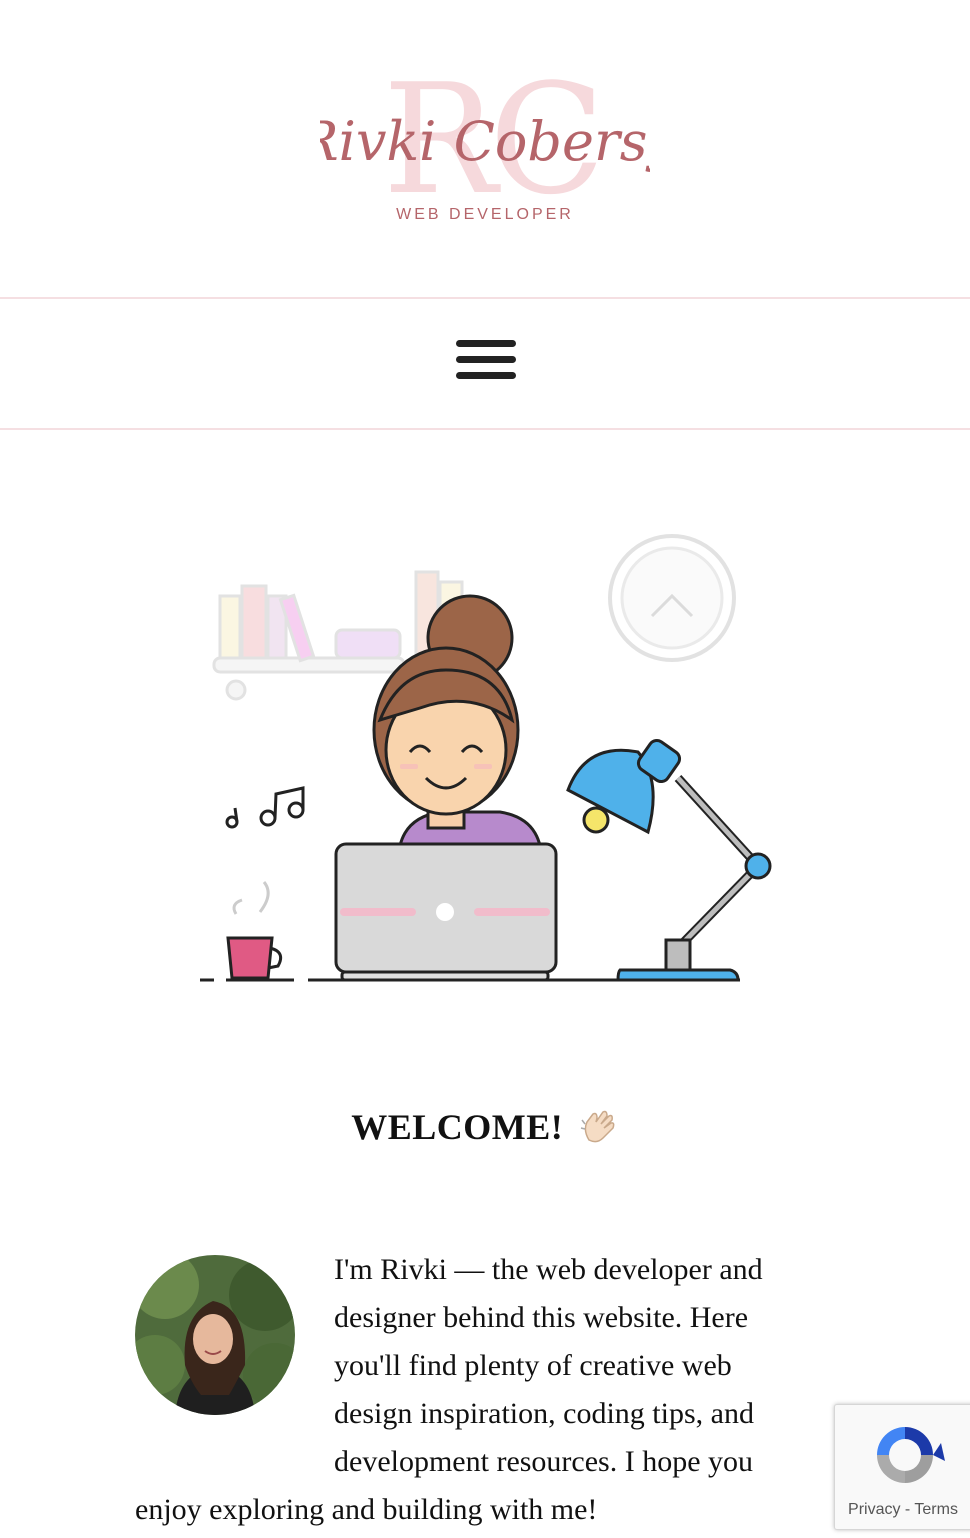 Image resolution: width=970 pixels, height=1538 pixels. I want to click on coffee-mug-icon, so click(254, 930).